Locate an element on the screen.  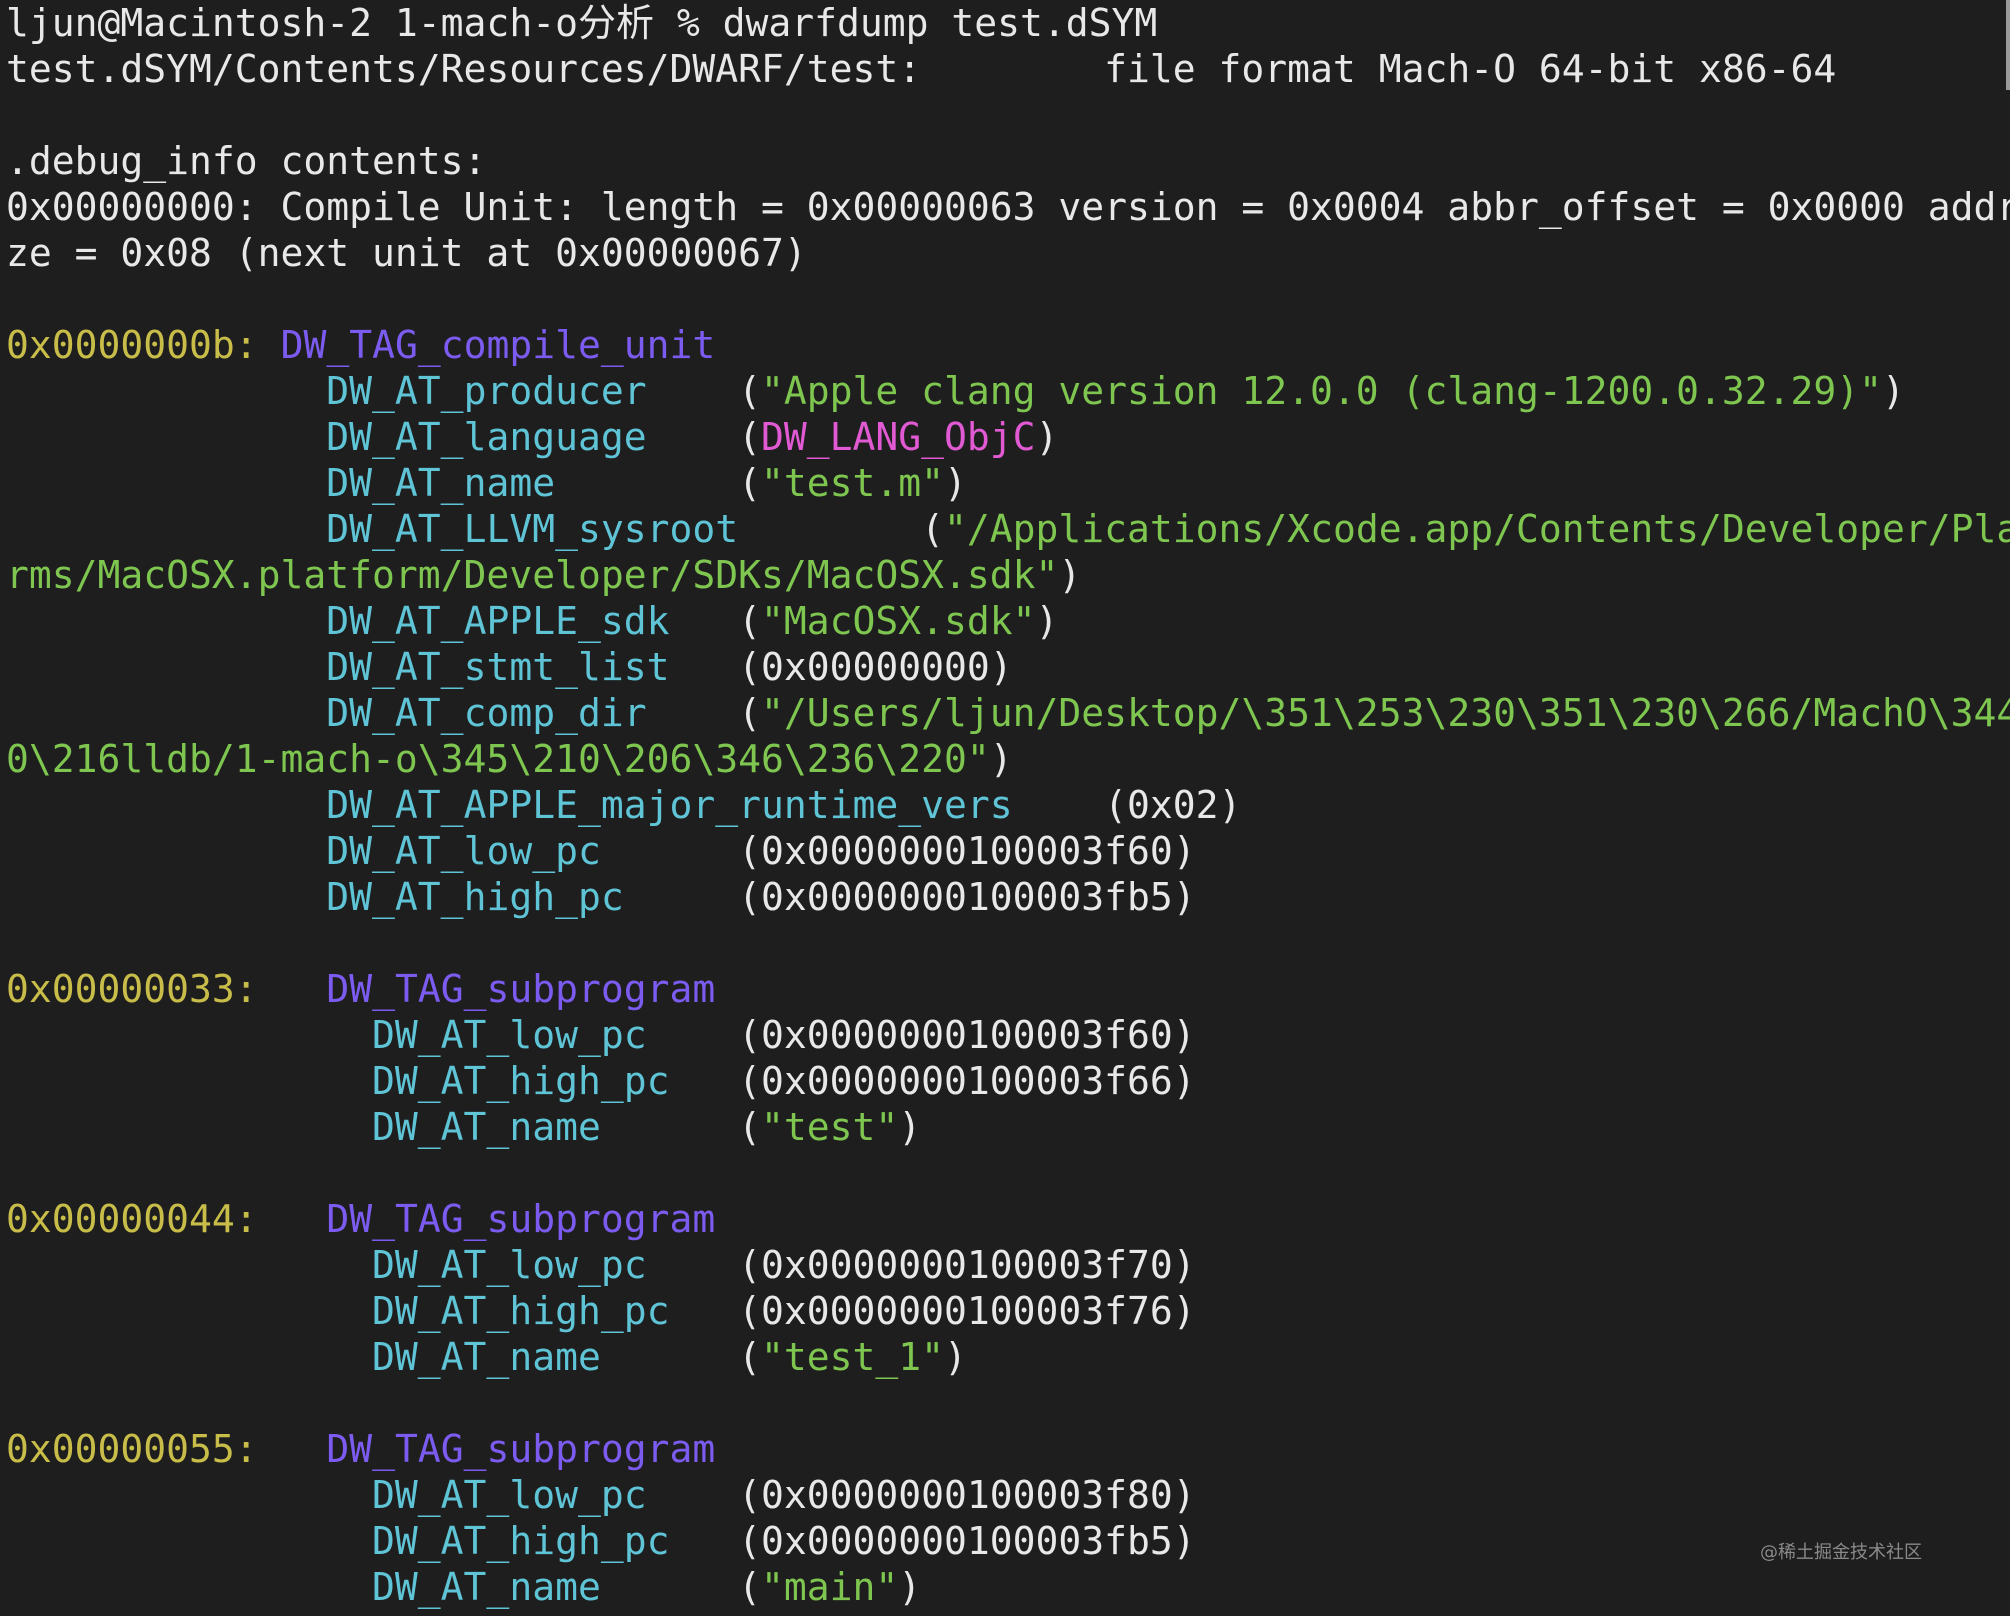
attr-name: DW_AT_language is located at coordinates (486, 437).